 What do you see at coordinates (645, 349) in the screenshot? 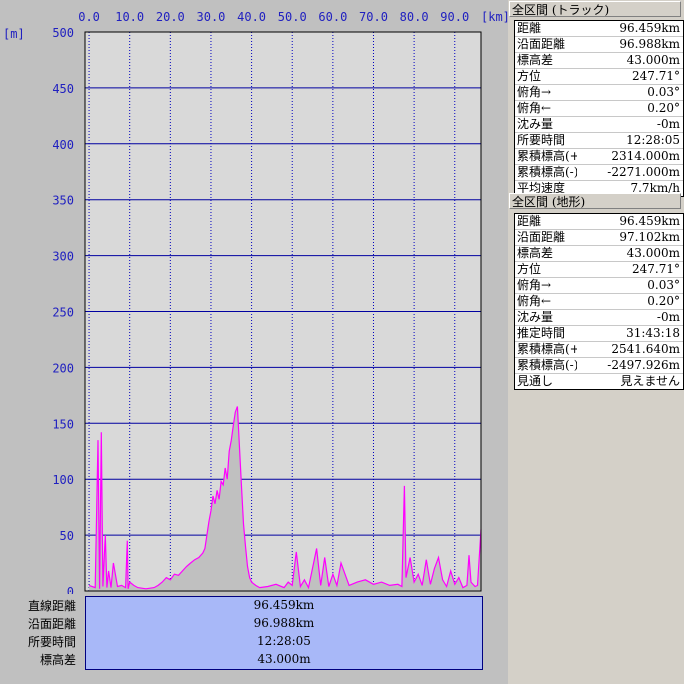
I see `info-value: 2541.640m` at bounding box center [645, 349].